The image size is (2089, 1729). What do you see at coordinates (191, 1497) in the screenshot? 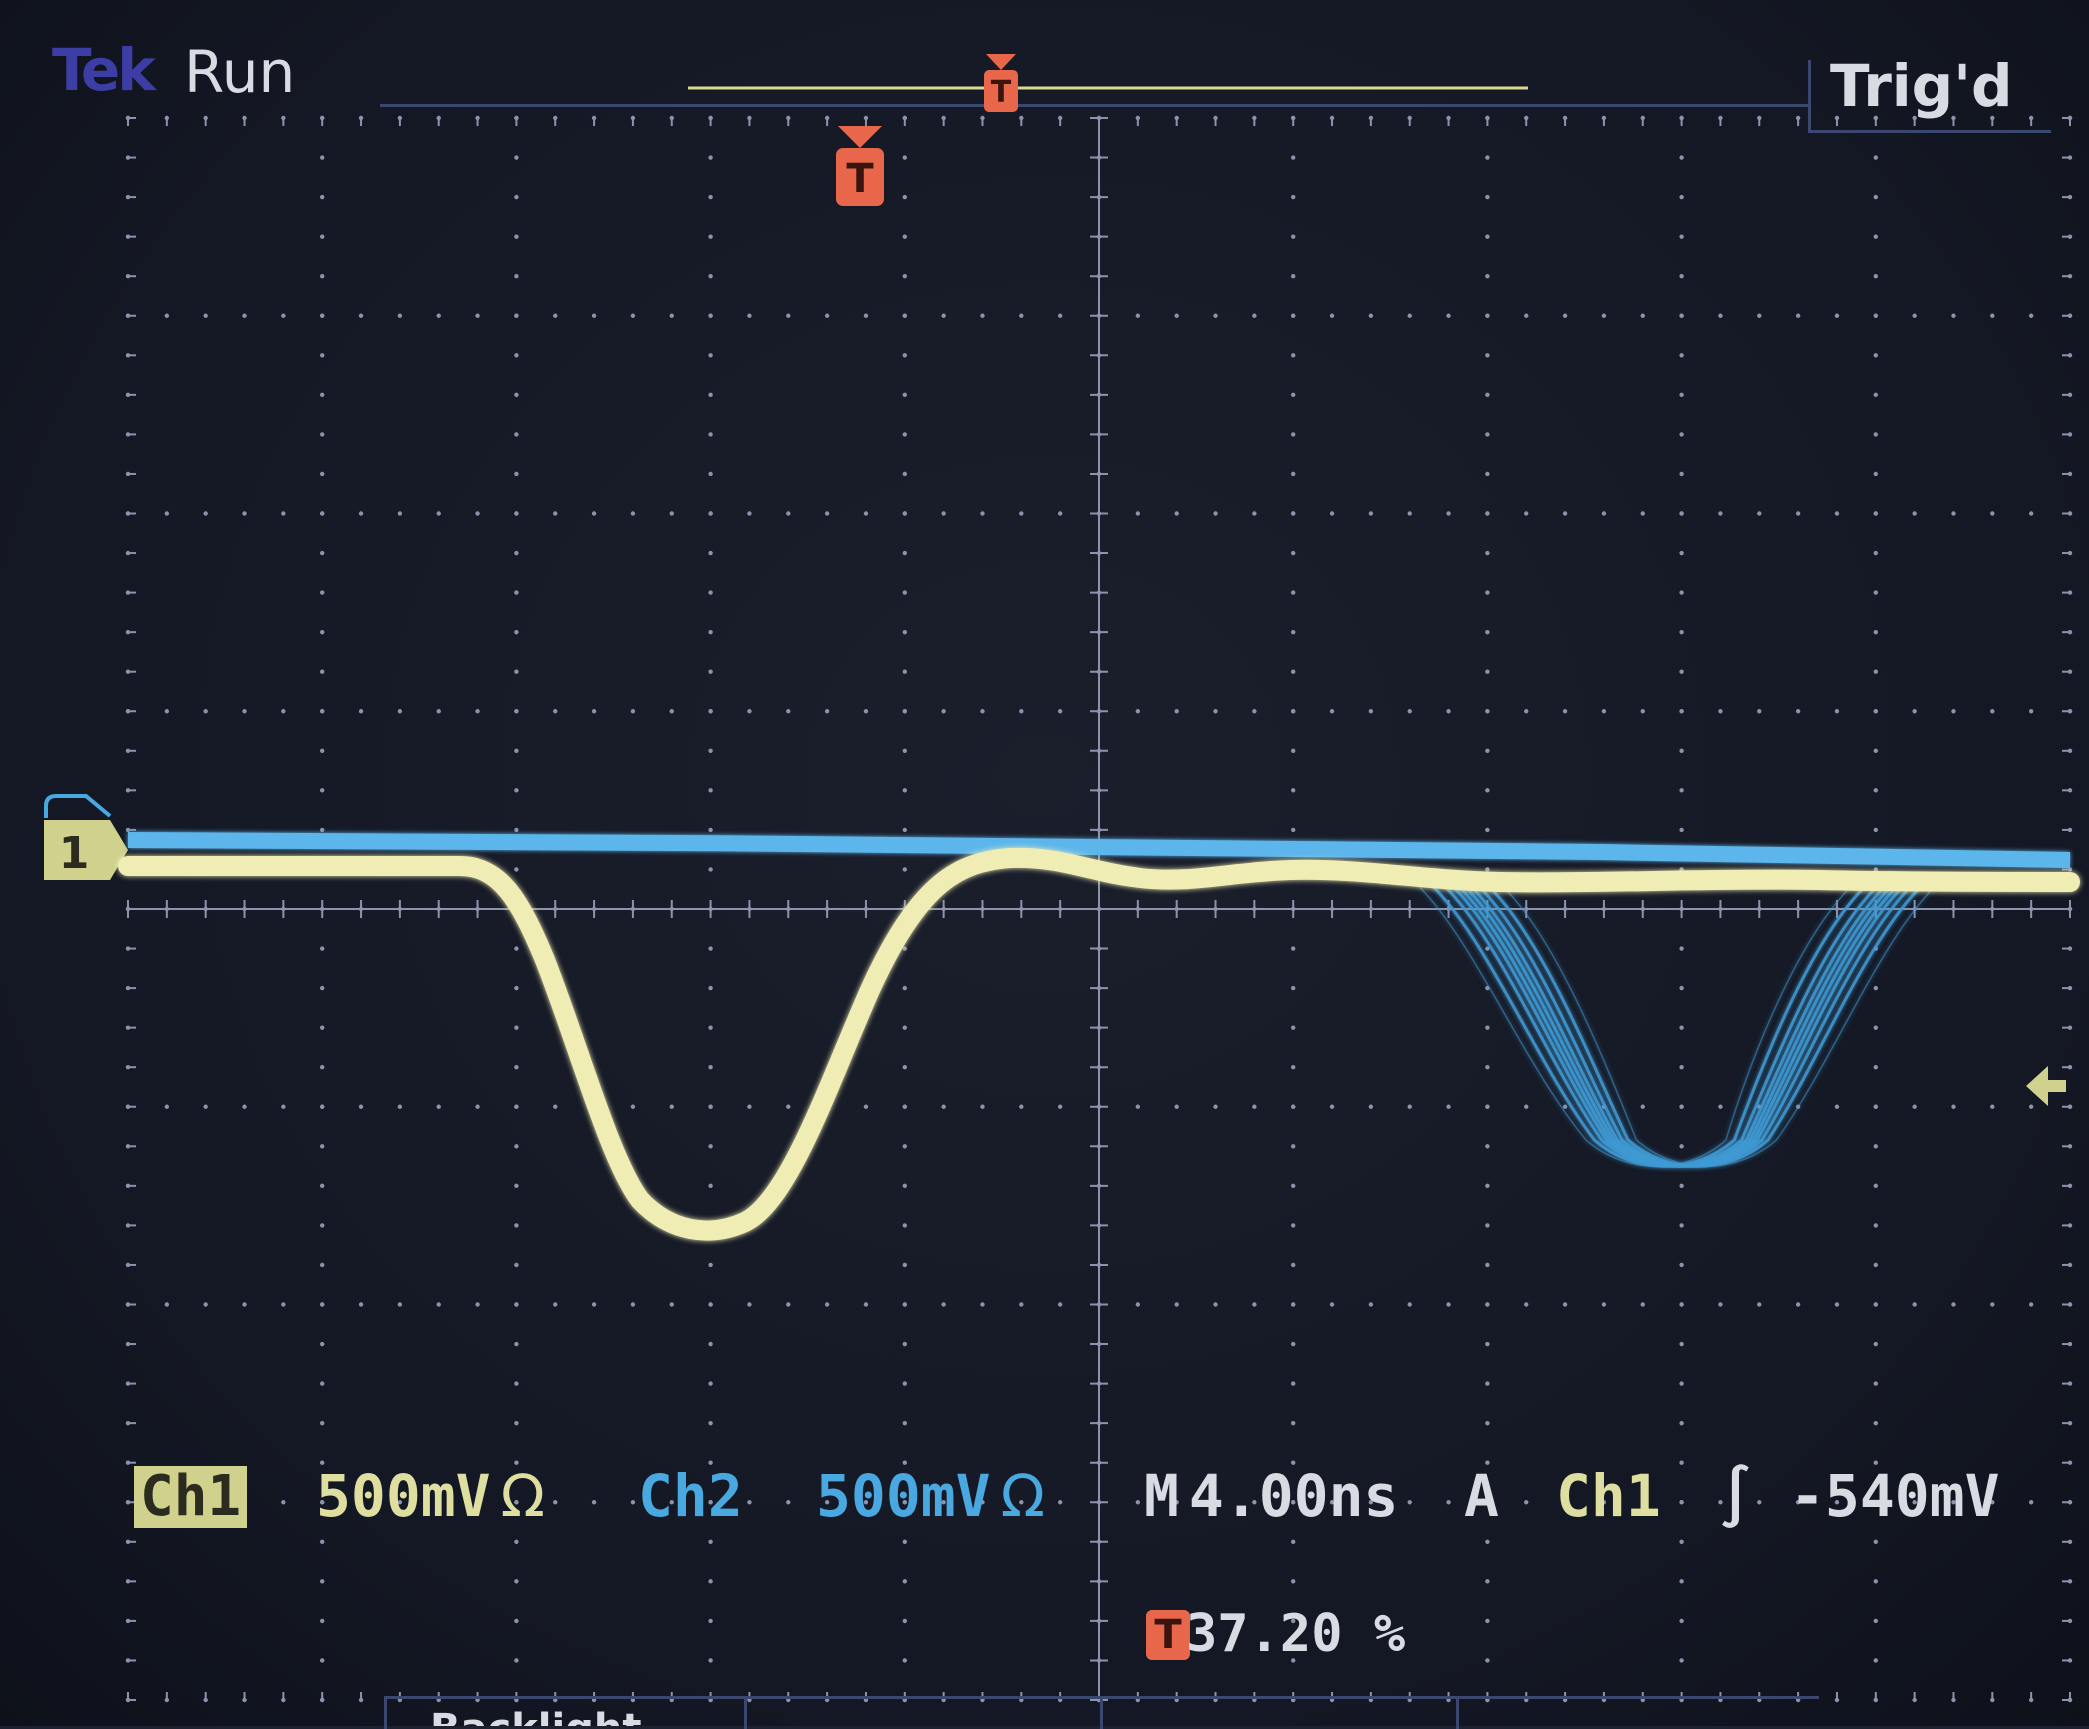
I see `ch1-tag: Ch1` at bounding box center [191, 1497].